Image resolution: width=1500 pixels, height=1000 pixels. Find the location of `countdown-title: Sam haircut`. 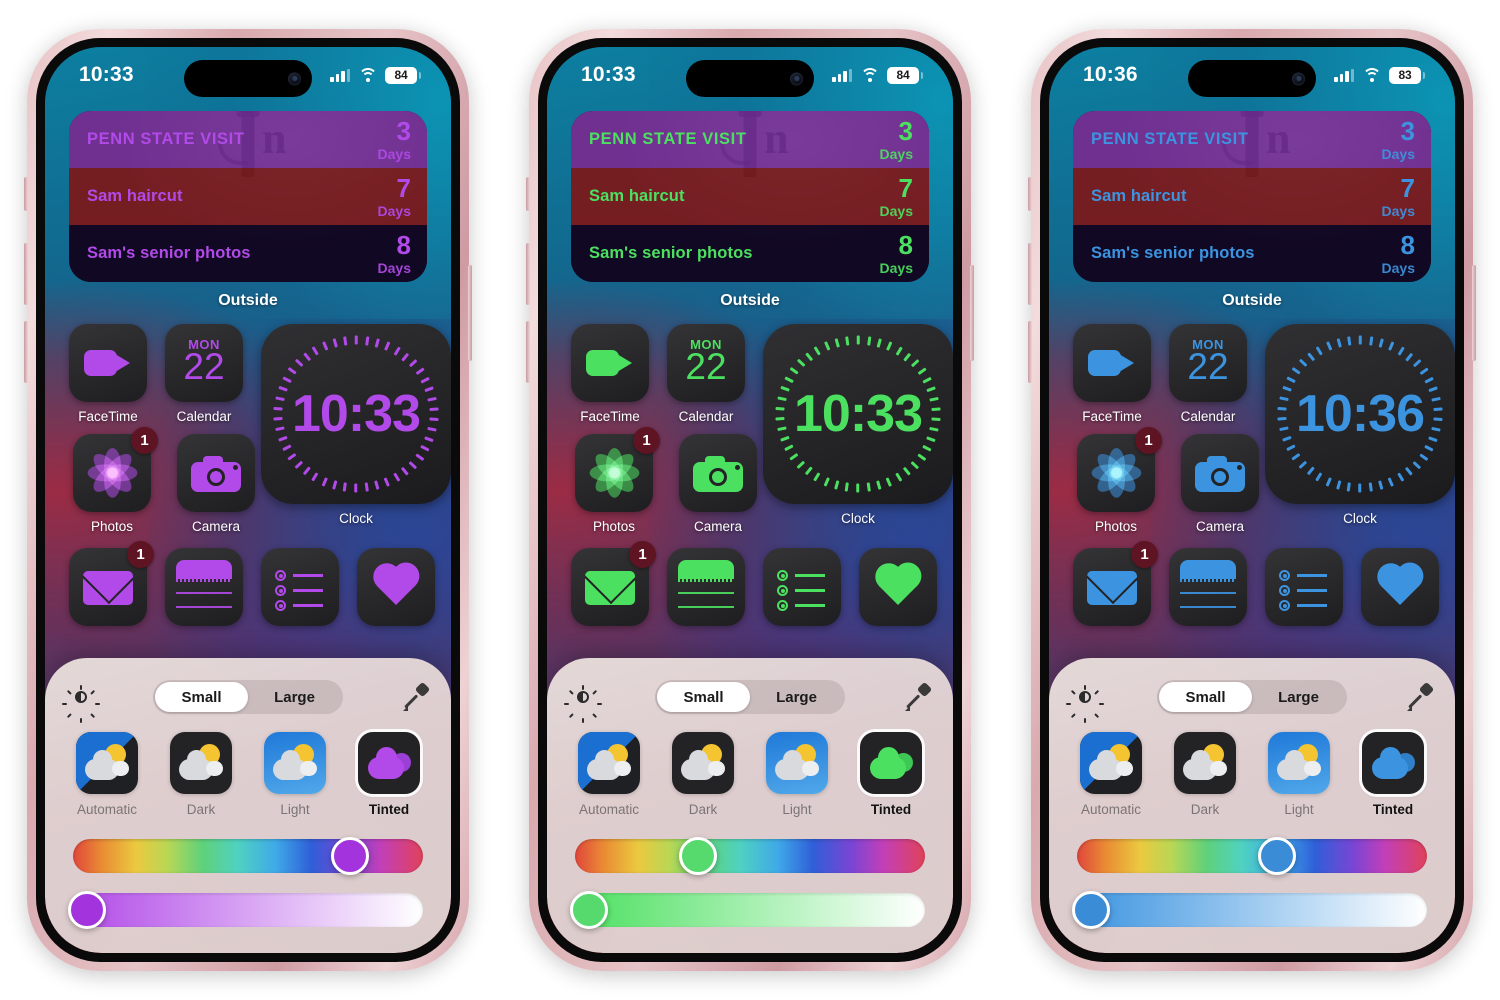

countdown-title: Sam haircut is located at coordinates (1139, 196).